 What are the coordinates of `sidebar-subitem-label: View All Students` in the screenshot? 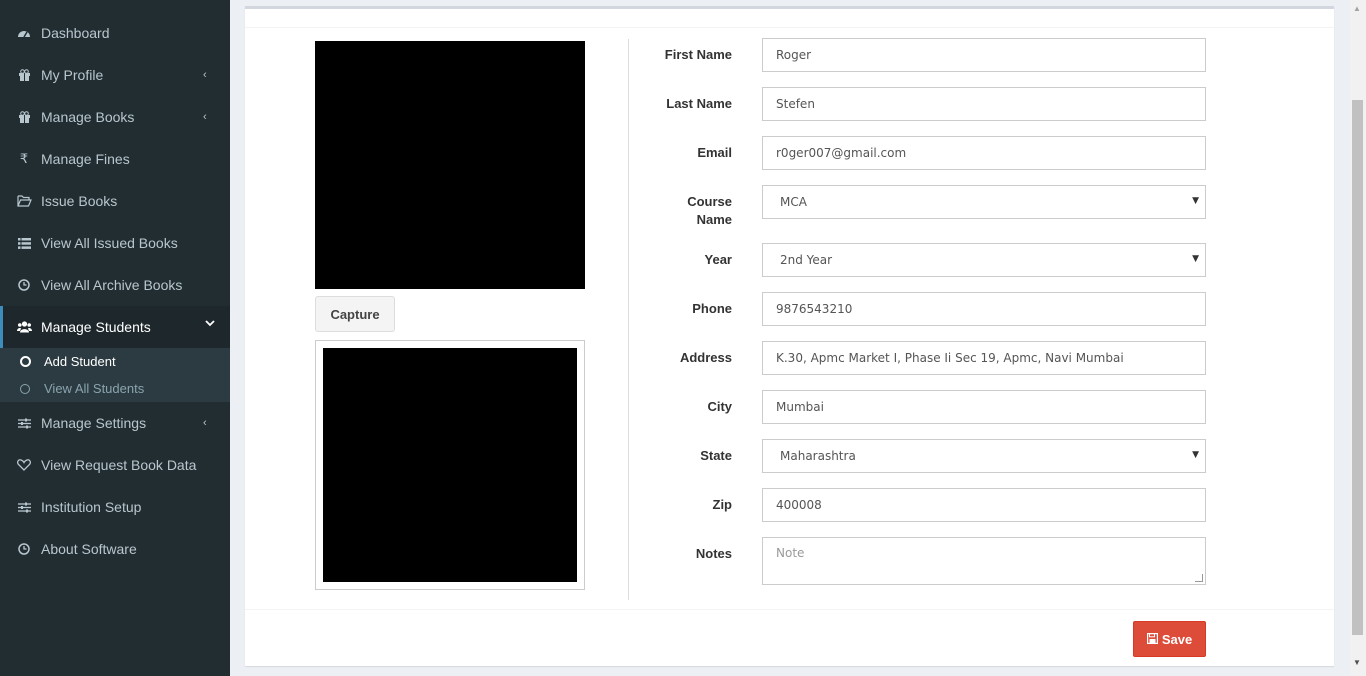 It's located at (94, 388).